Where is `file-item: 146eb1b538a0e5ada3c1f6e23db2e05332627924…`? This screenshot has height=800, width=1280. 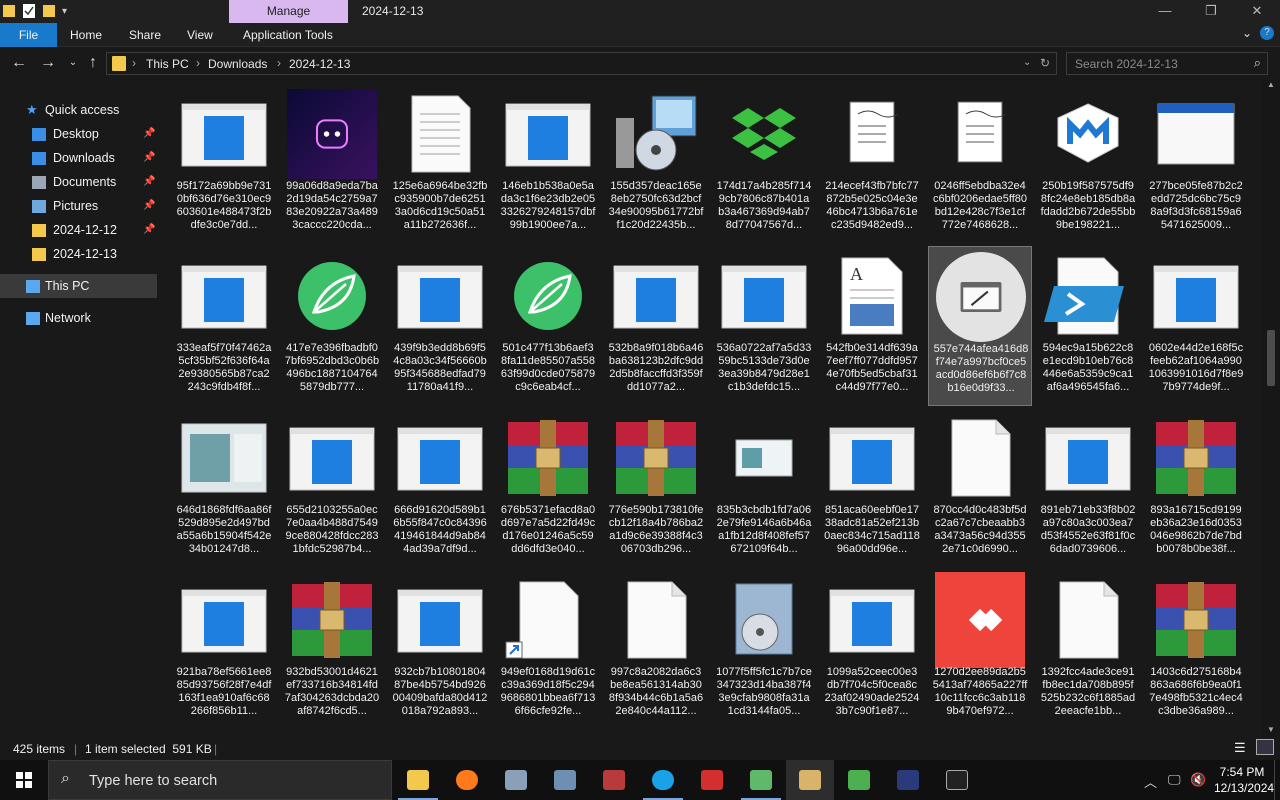
file-item: 146eb1b538a0e5ada3c1f6e23db2e05332627924… is located at coordinates (548, 164).